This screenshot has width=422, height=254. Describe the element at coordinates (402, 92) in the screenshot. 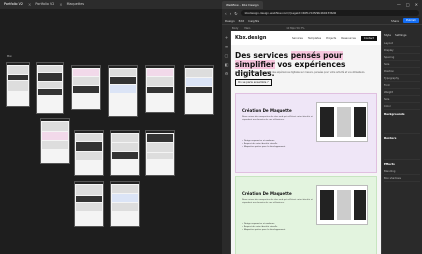

I see `panel-row: Weight` at that location.